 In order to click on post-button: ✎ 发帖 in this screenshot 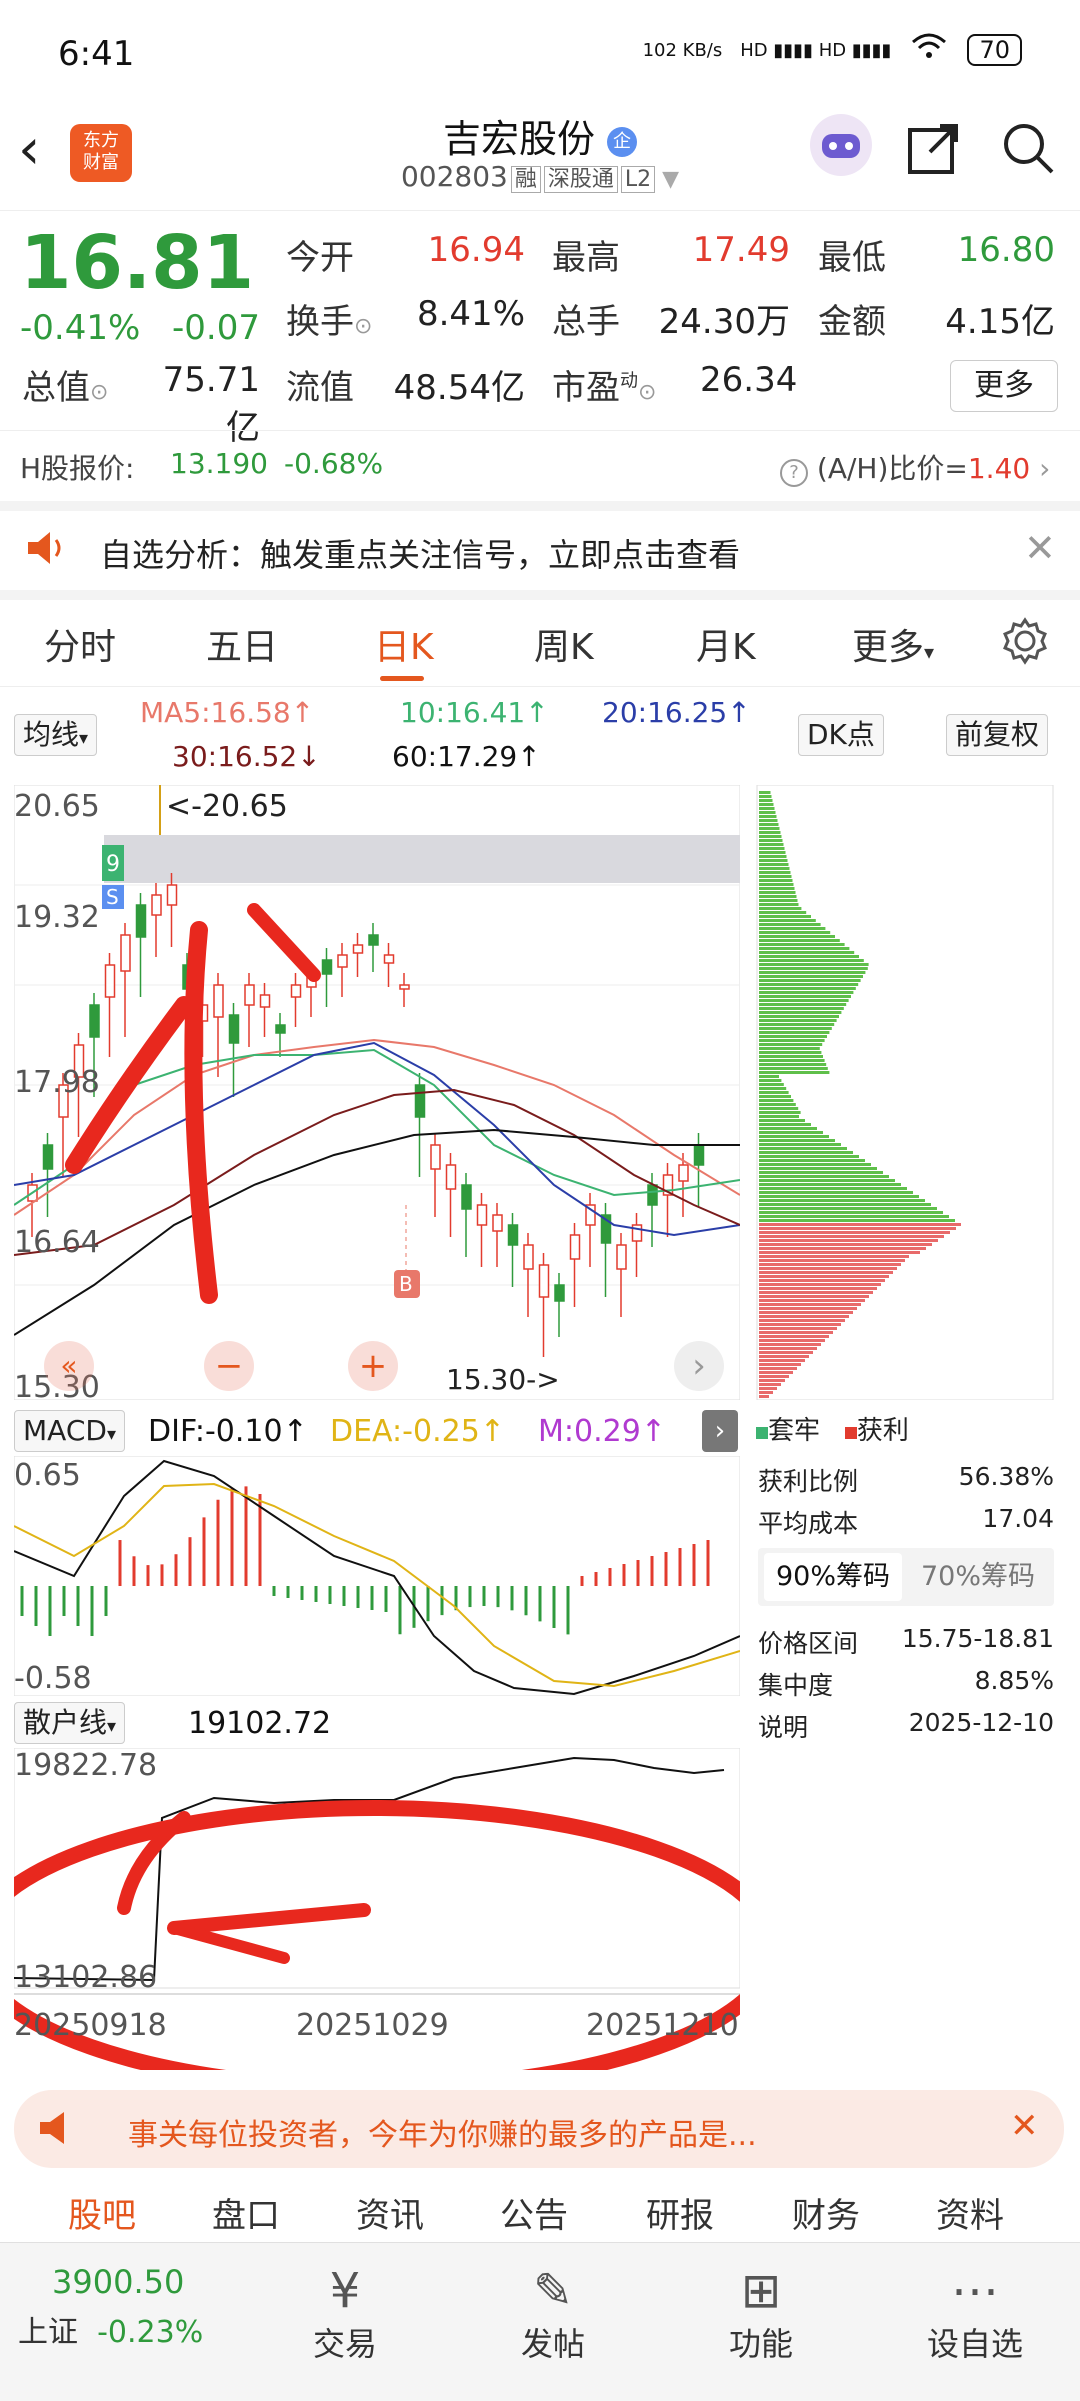, I will do `click(553, 2314)`.